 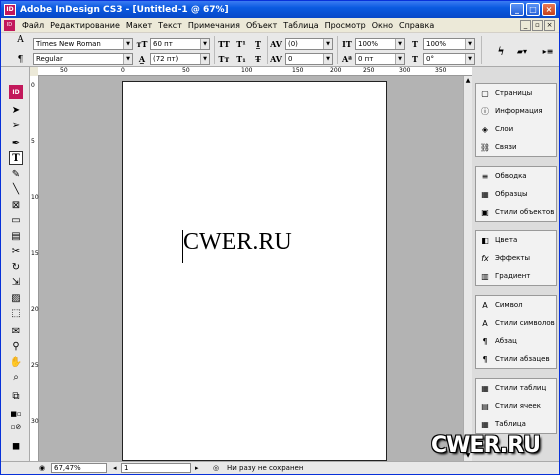 I want to click on panel-object-styles: ▣ Стили объектов, so click(x=516, y=212).